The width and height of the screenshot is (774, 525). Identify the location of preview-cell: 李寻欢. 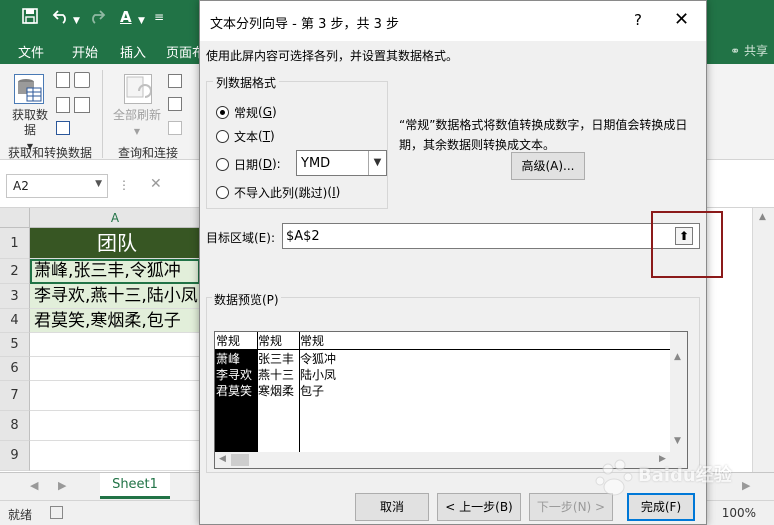
(234, 375).